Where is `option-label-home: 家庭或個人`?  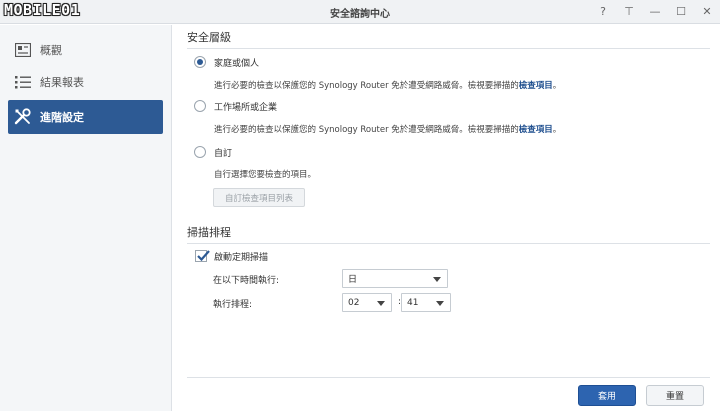 option-label-home: 家庭或個人 is located at coordinates (237, 64).